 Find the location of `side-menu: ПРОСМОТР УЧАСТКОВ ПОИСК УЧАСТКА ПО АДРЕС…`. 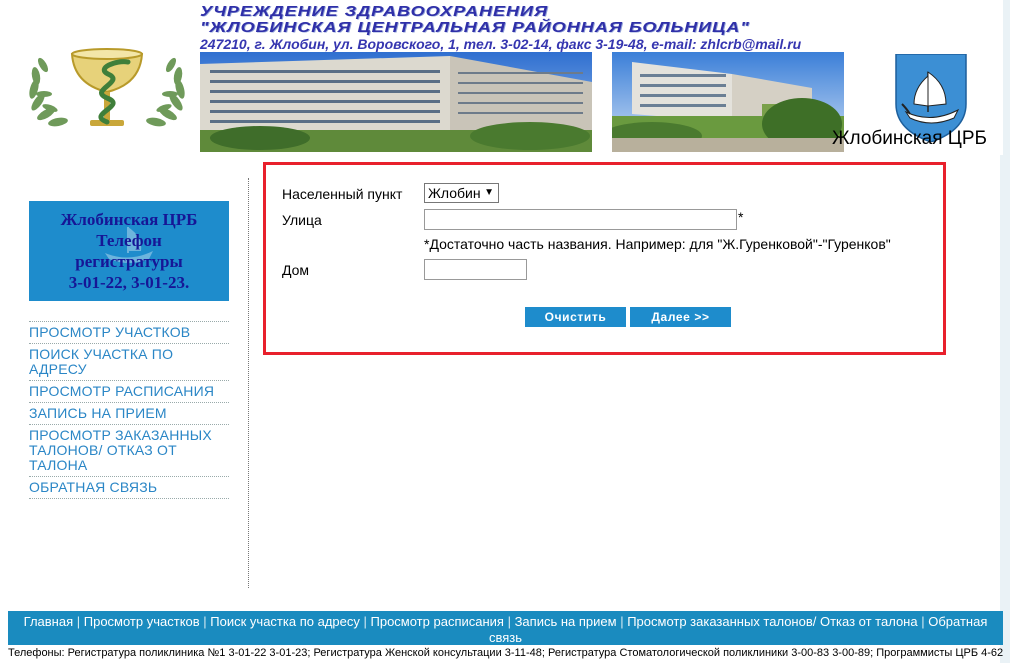

side-menu: ПРОСМОТР УЧАСТКОВ ПОИСК УЧАСТКА ПО АДРЕС… is located at coordinates (129, 410).